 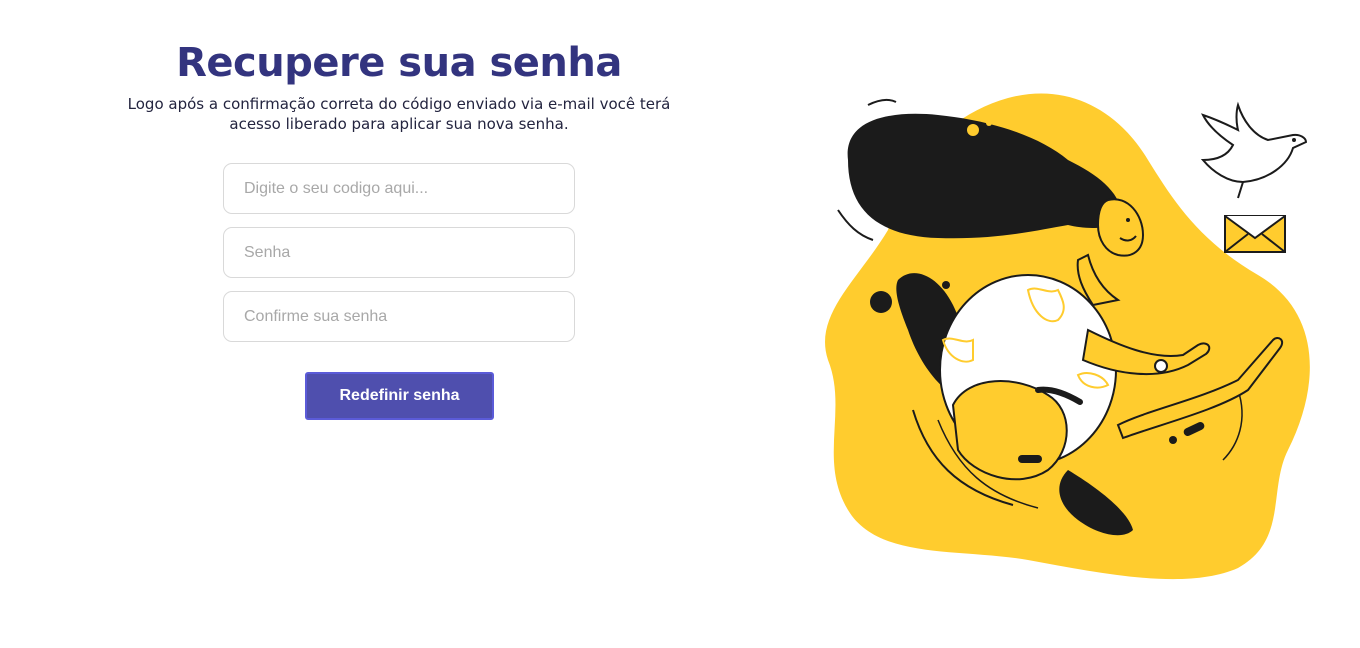 I want to click on confirm-password-input, so click(x=399, y=316).